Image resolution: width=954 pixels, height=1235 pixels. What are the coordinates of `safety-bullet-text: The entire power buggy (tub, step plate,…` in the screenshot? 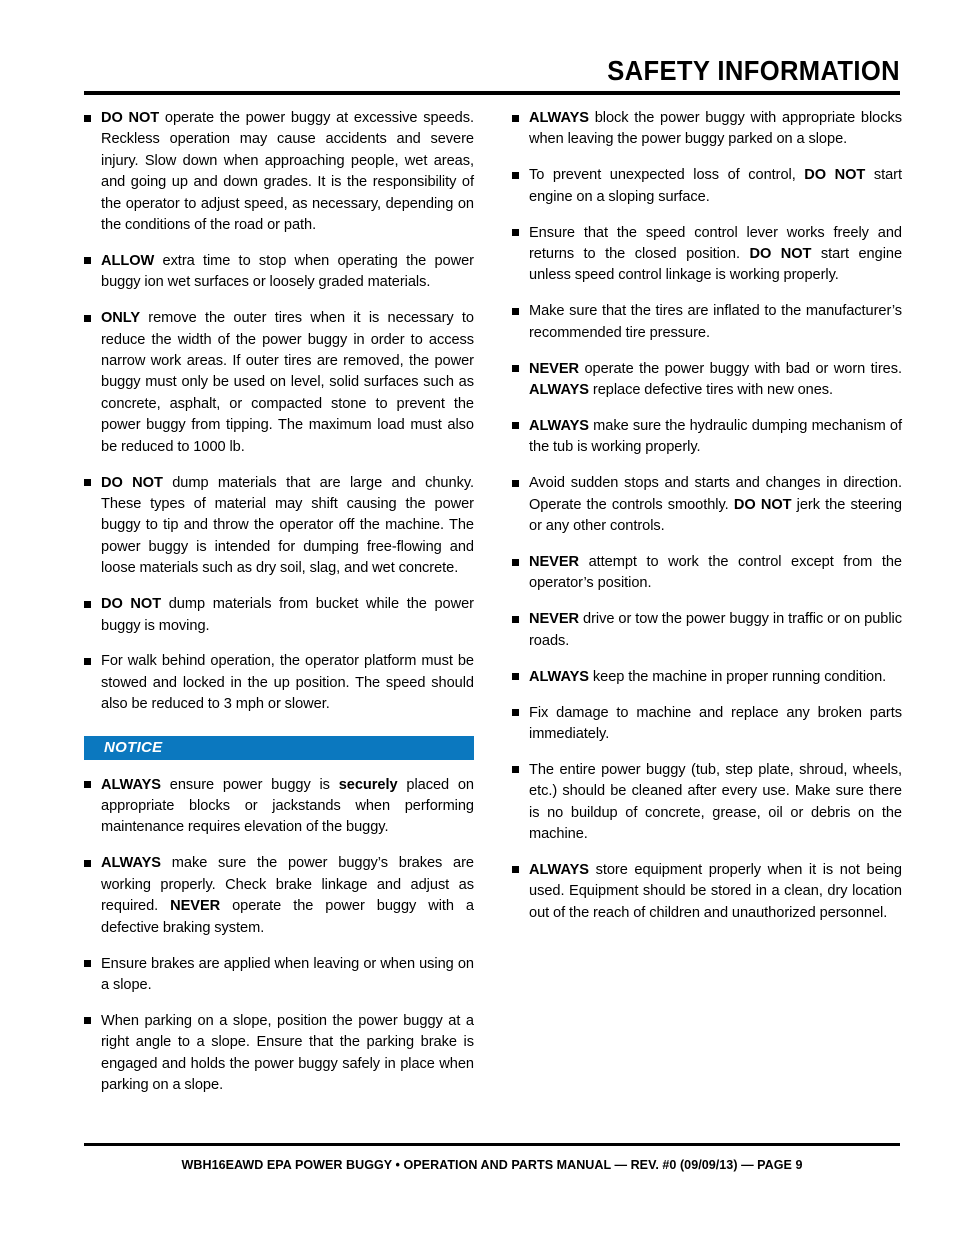 It's located at (715, 802).